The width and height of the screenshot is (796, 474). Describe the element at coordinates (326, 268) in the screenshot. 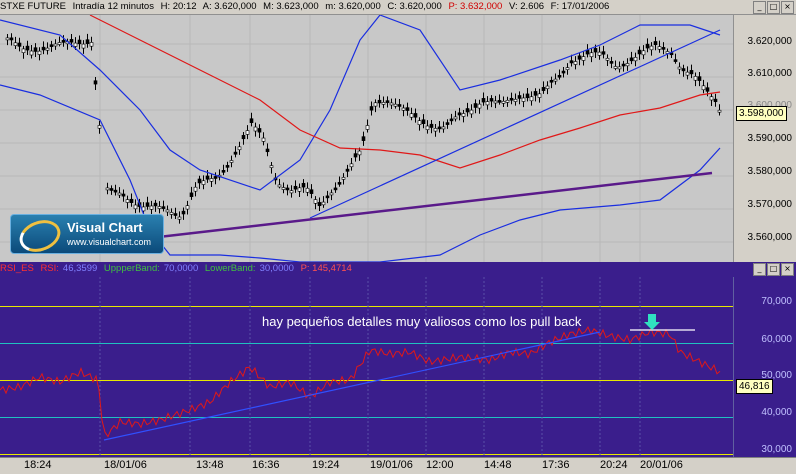

I see `rsi-p-value: P: 145,4714` at that location.